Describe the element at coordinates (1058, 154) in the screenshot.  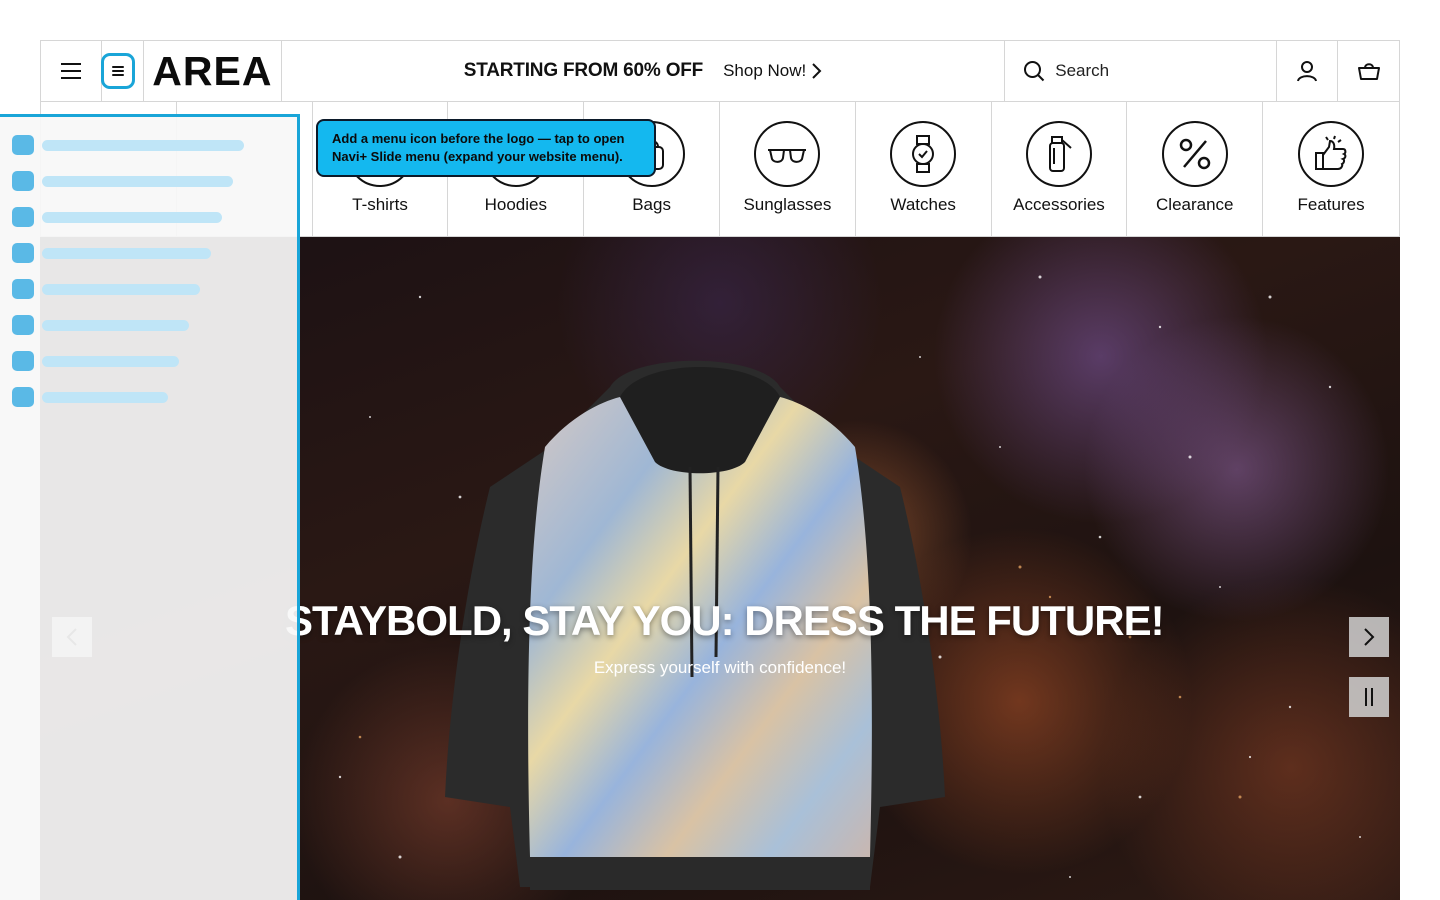
I see `bottle-icon` at that location.